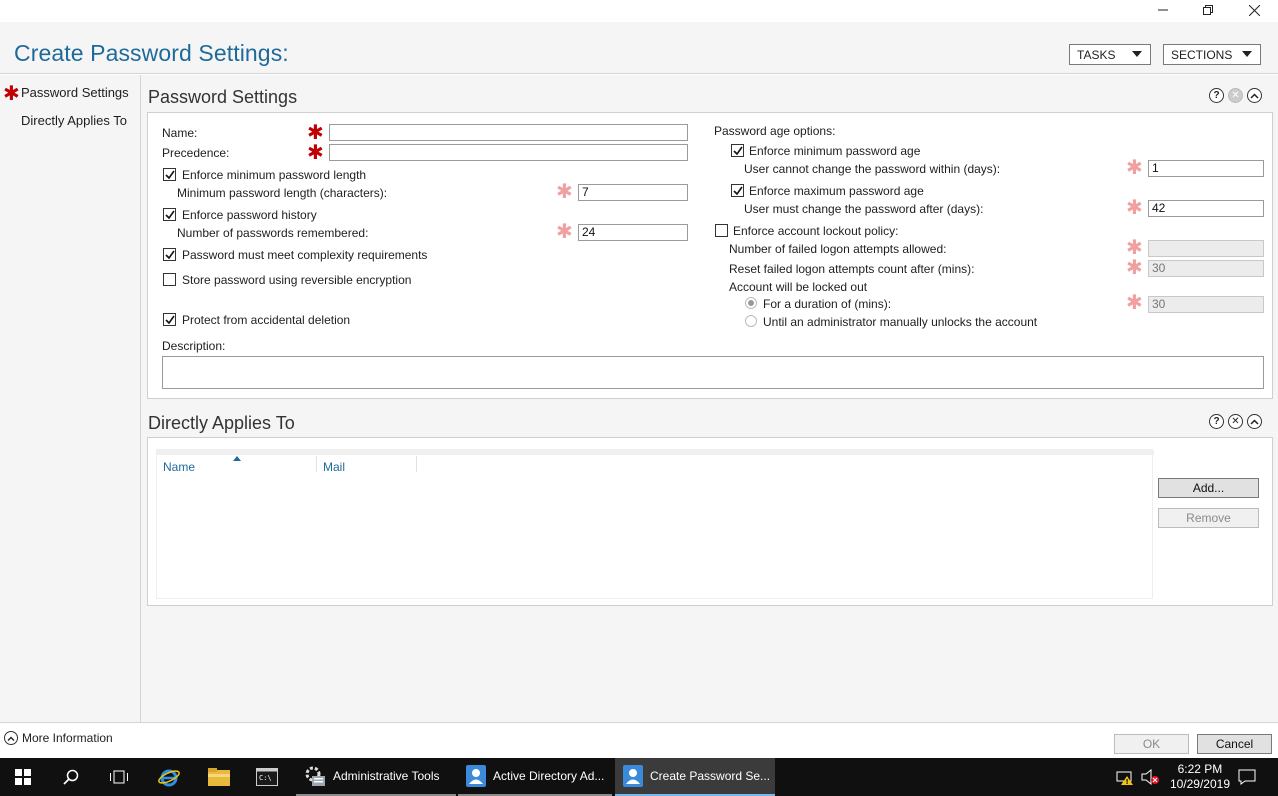 This screenshot has height=796, width=1278. Describe the element at coordinates (75, 92) in the screenshot. I see `nav-item-password-settings: Password Settings` at that location.